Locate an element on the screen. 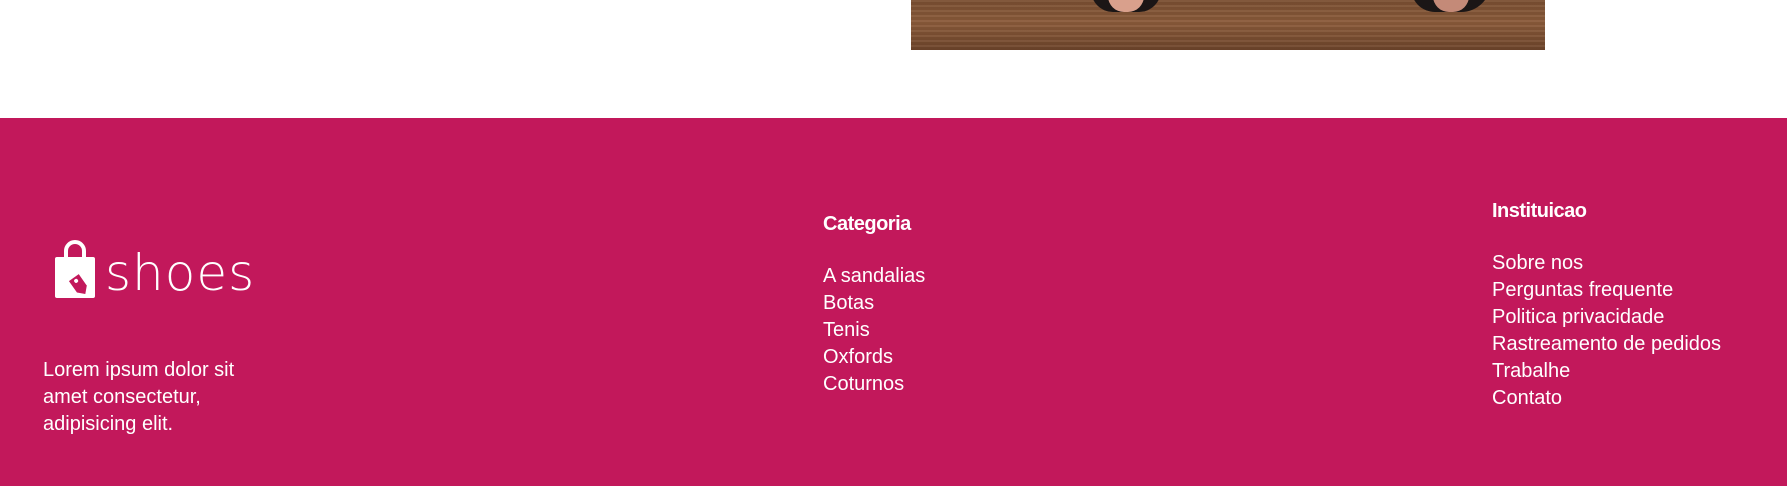 This screenshot has height=486, width=1787. shopping-bag-icon is located at coordinates (75, 269).